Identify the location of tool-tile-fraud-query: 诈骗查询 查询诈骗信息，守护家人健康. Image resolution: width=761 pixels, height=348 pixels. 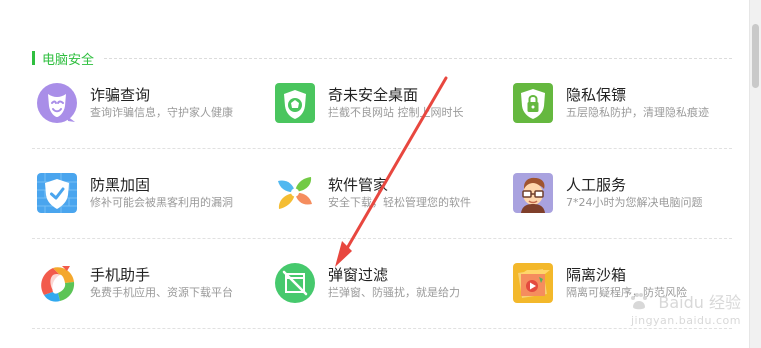
(148, 103).